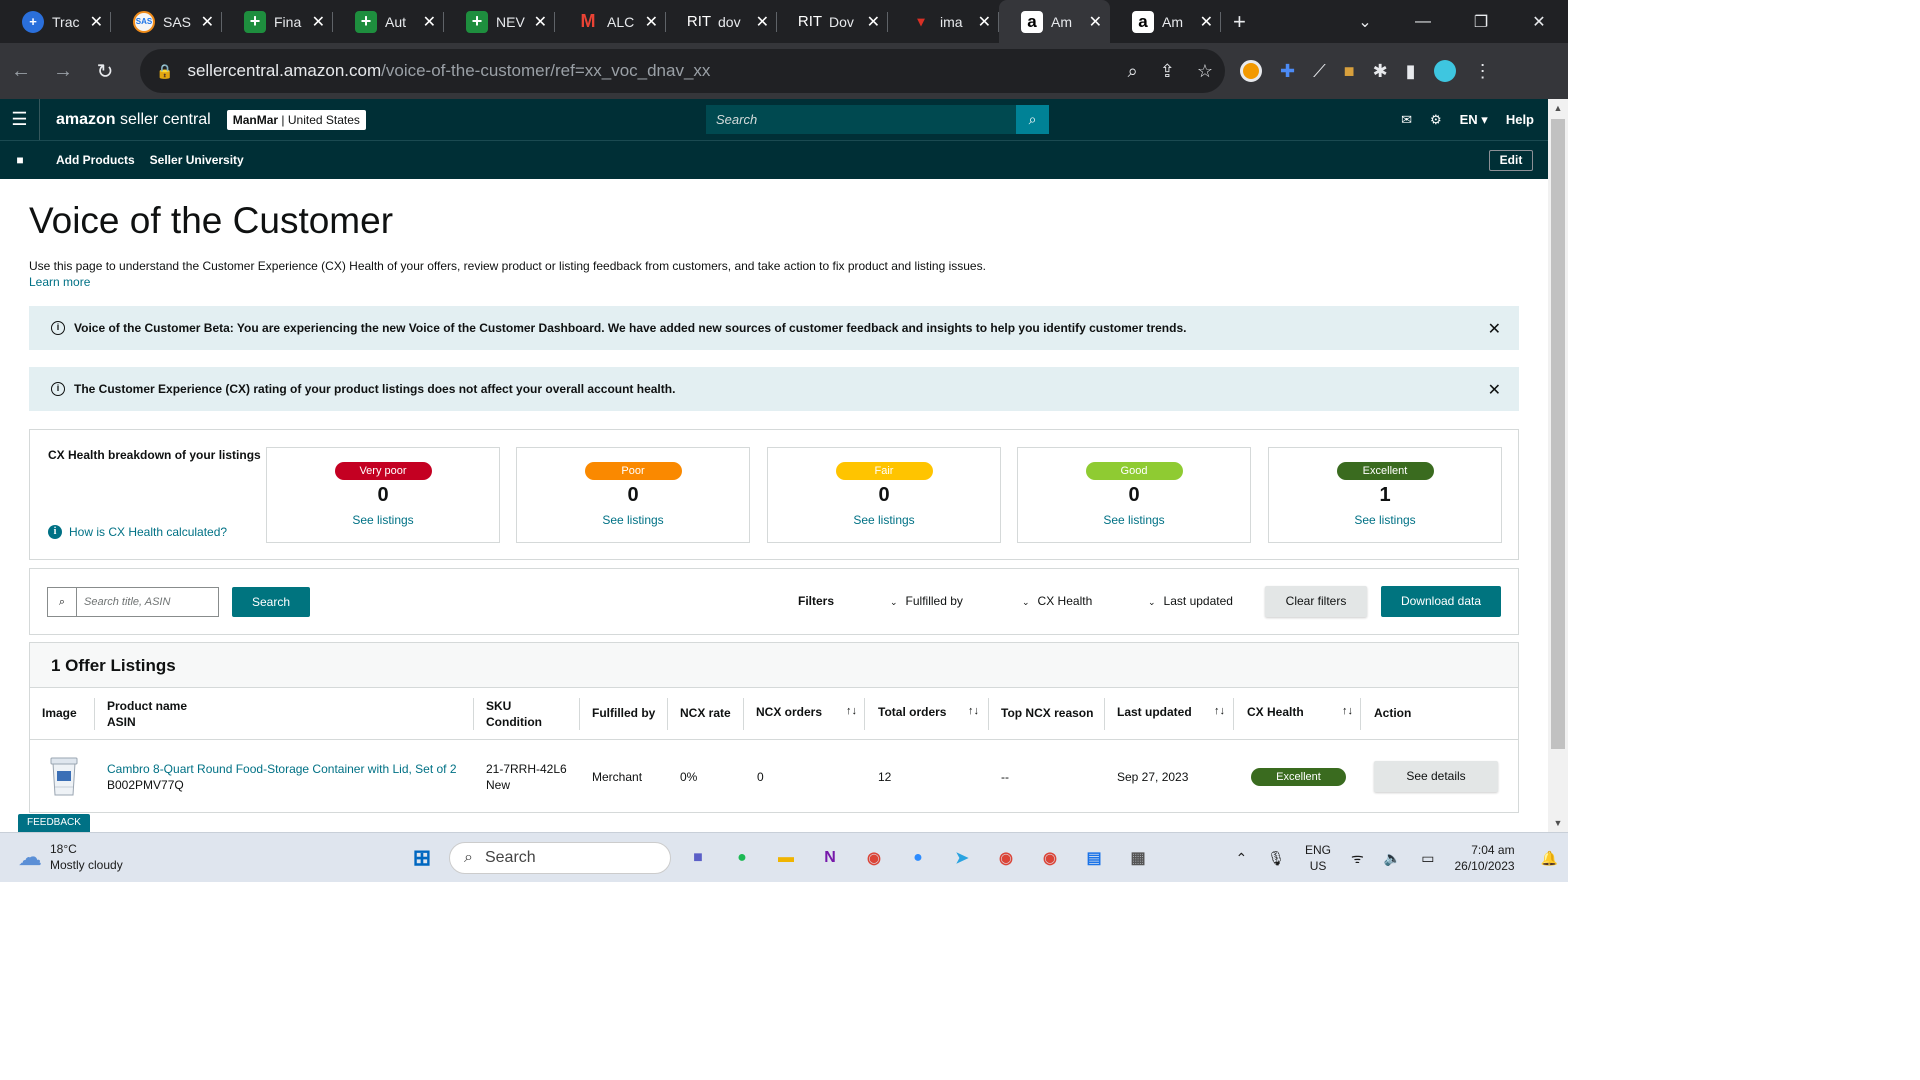 Image resolution: width=1920 pixels, height=1080 pixels. What do you see at coordinates (1423, 22) in the screenshot?
I see `minimize-icon: —` at bounding box center [1423, 22].